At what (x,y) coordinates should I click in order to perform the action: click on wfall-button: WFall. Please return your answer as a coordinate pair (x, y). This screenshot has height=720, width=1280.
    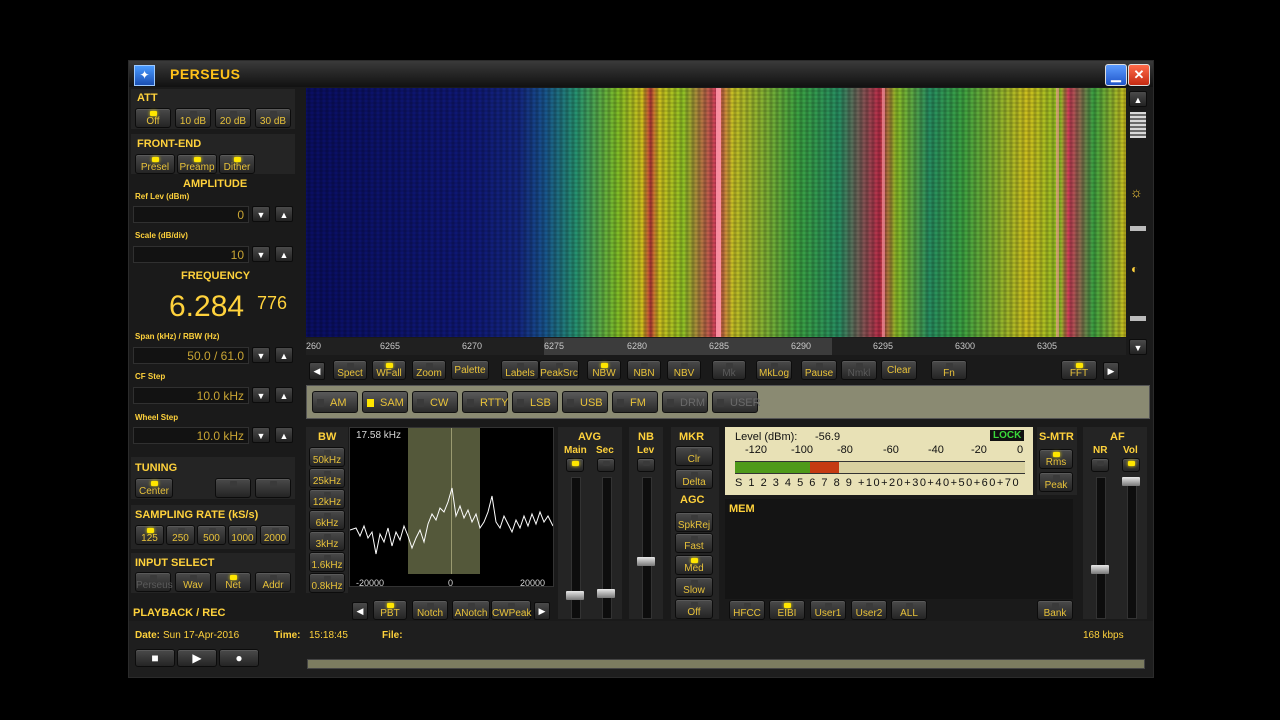
    Looking at the image, I should click on (389, 370).